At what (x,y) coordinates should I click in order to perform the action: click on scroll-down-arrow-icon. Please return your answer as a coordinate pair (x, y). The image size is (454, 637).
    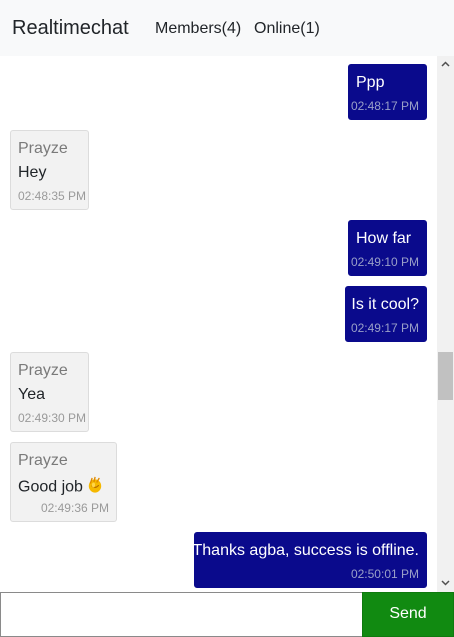
    Looking at the image, I should click on (445, 583).